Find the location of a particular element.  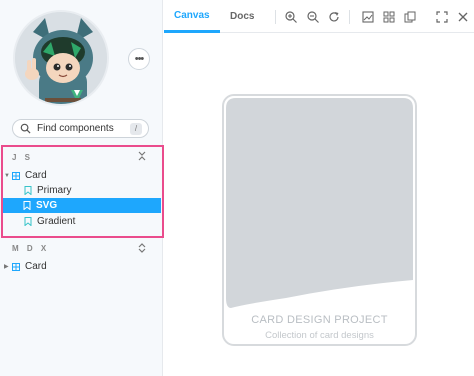

tab-label: Canvas is located at coordinates (192, 15).